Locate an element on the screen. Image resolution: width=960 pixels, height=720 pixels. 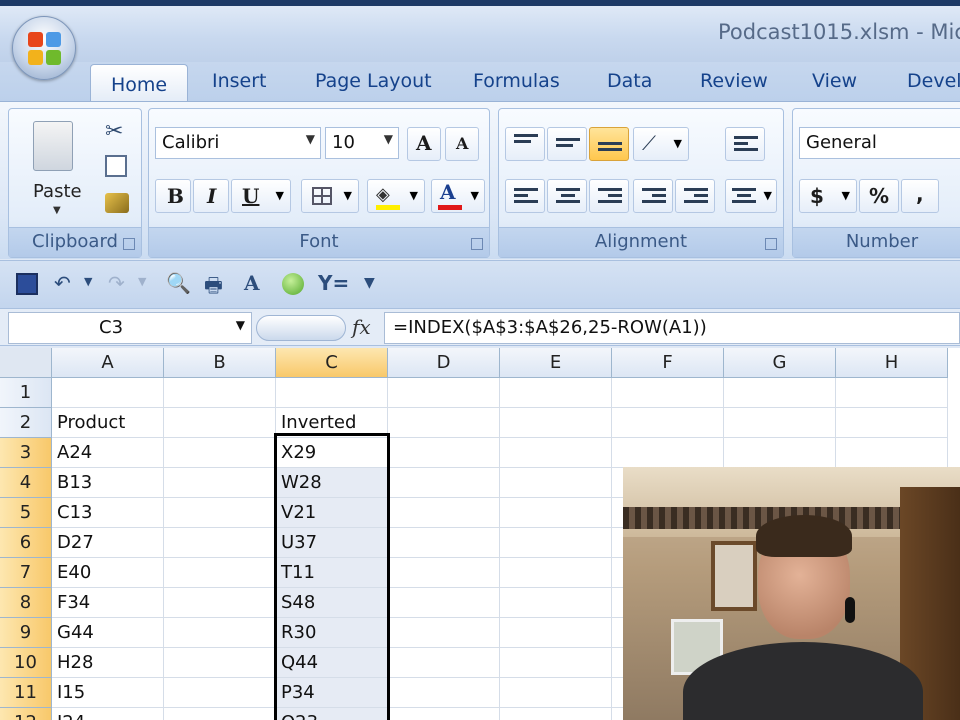
cell-a3: A24 is located at coordinates (108, 453).